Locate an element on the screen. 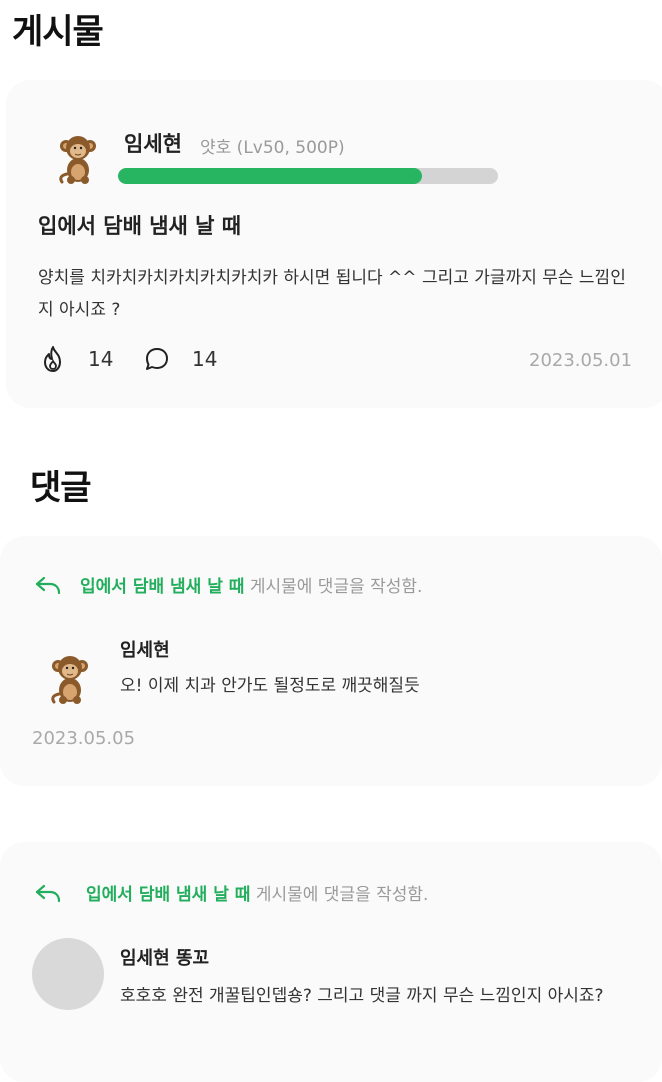  comment-count: 14 is located at coordinates (205, 359).